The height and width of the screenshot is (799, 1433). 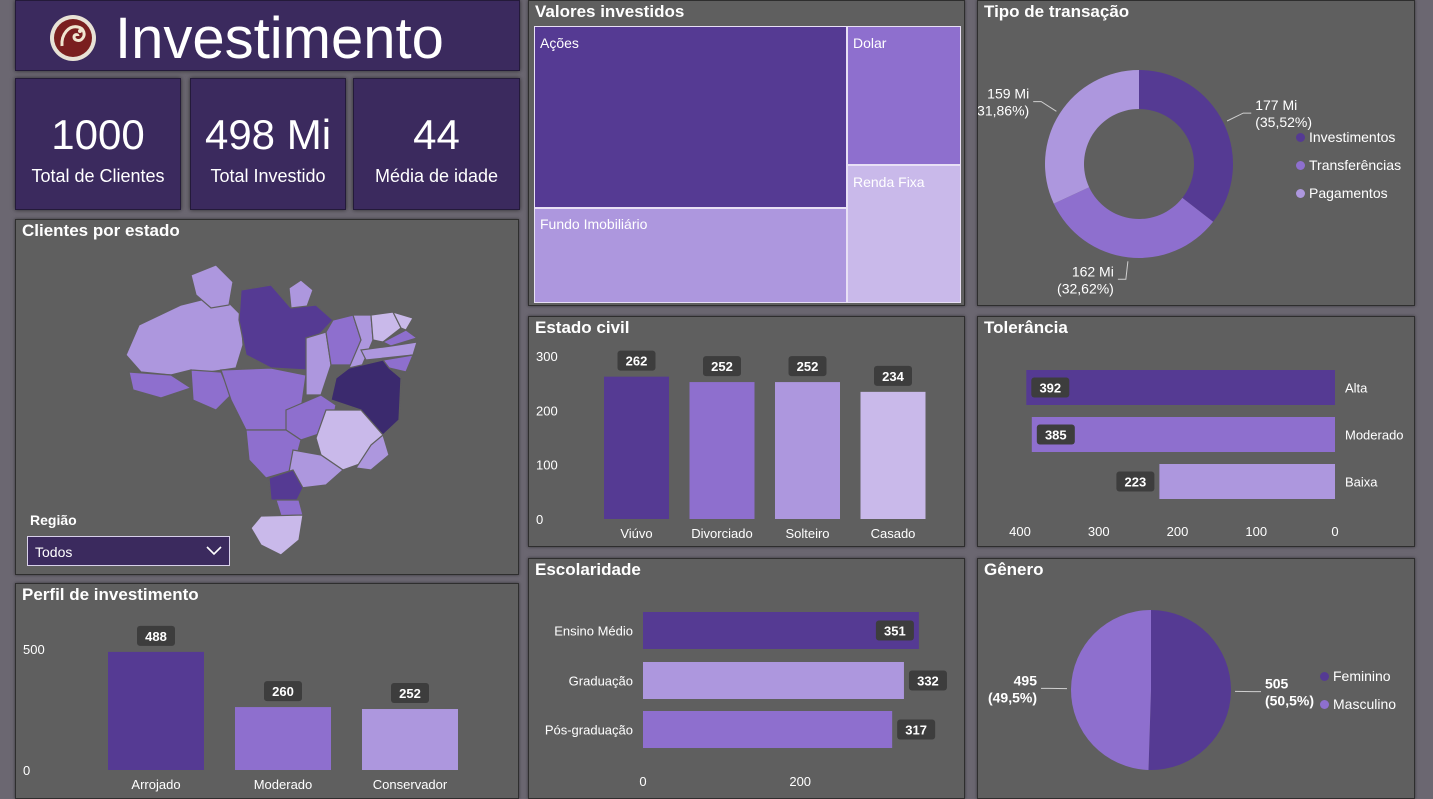 I want to click on legend-label: Pagamentos, so click(x=1348, y=193).